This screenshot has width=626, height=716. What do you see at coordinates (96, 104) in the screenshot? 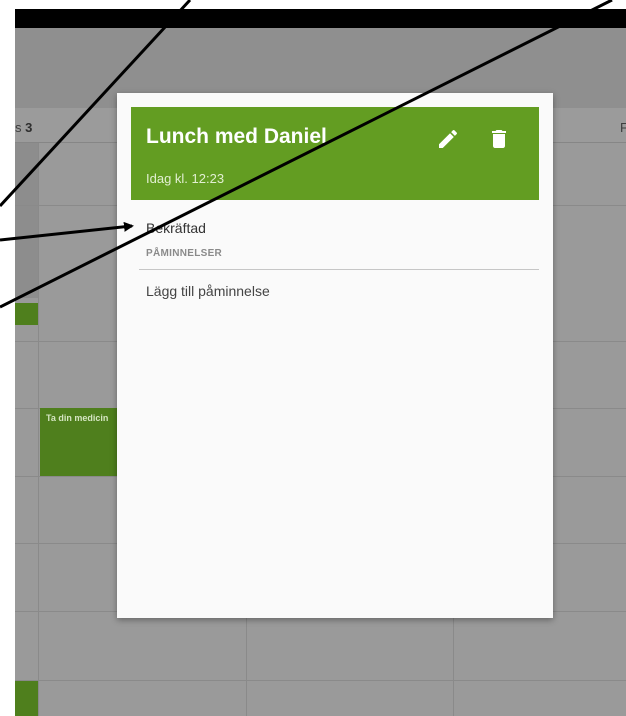
I see `annotation-line` at bounding box center [96, 104].